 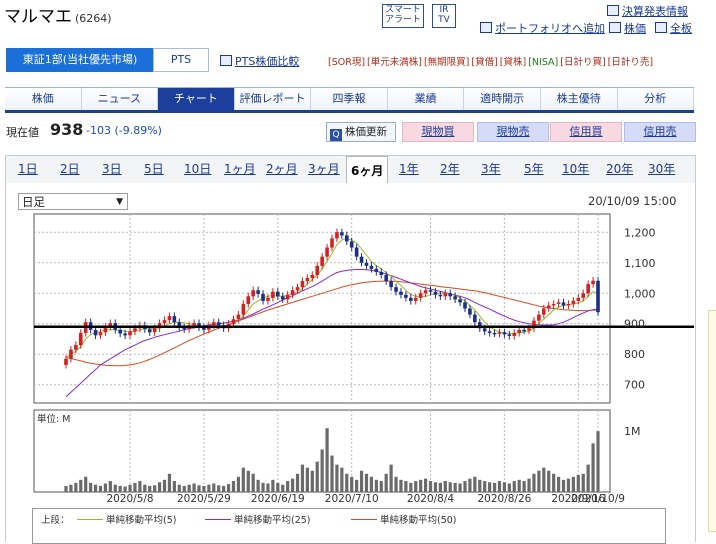 What do you see at coordinates (640, 308) in the screenshot?
I see `price-axis-labels: 700 800 900 1,000 1,100 1,200` at bounding box center [640, 308].